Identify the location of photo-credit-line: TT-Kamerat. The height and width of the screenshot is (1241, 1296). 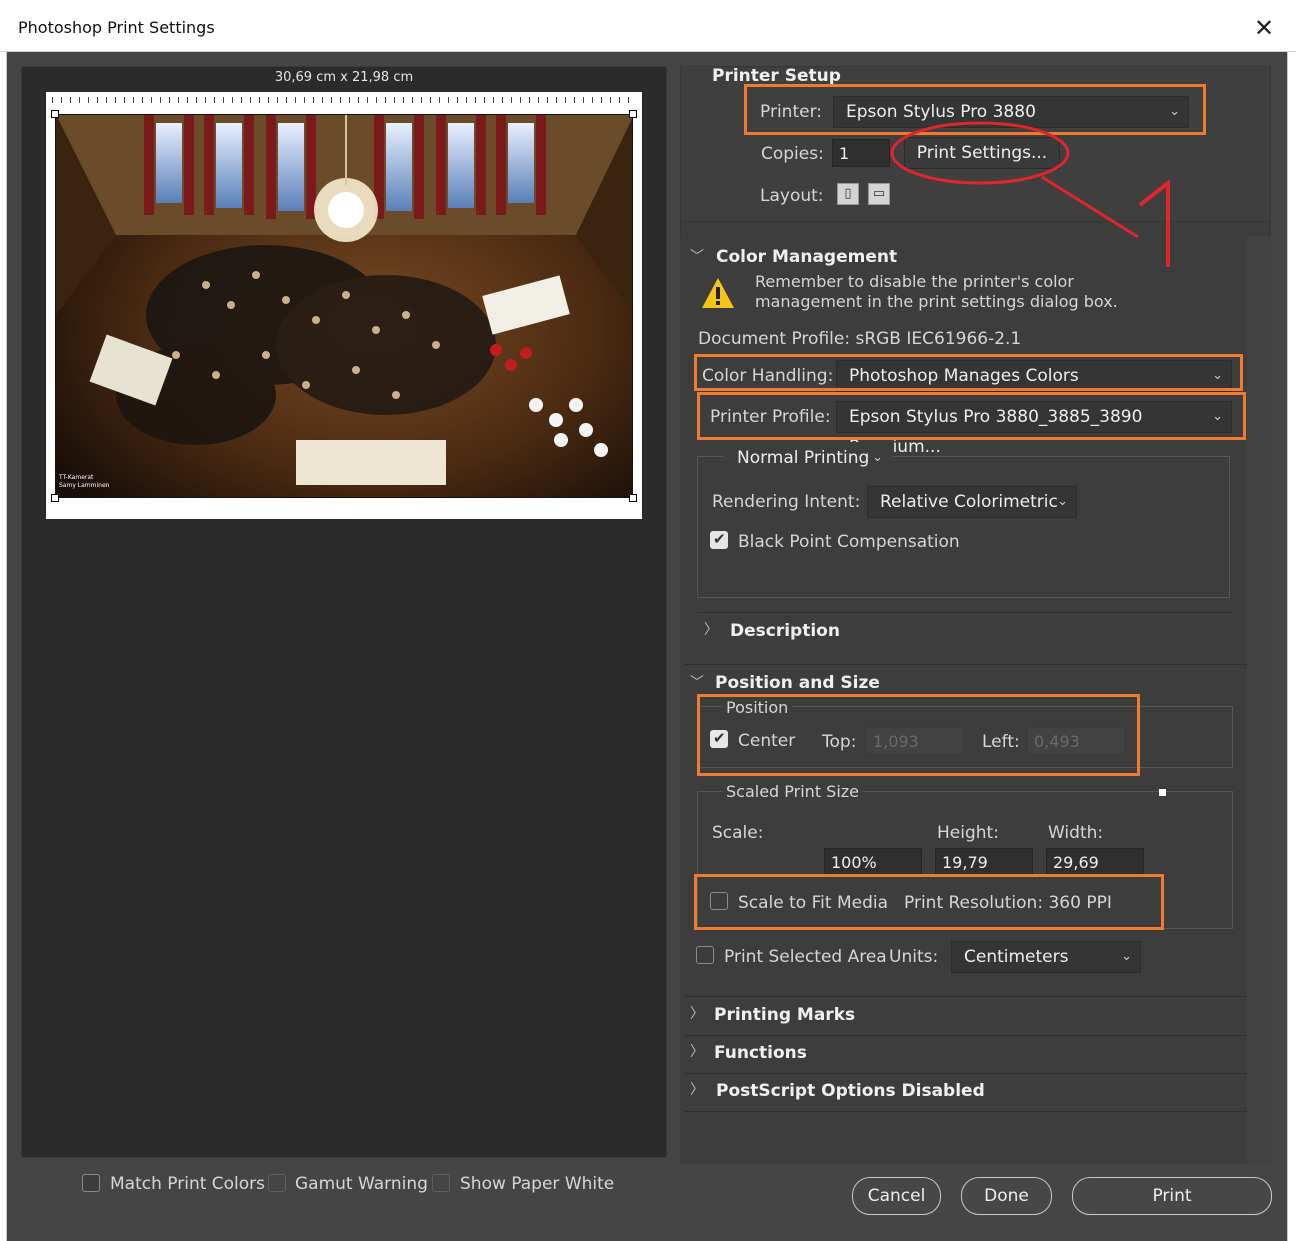
(76, 477).